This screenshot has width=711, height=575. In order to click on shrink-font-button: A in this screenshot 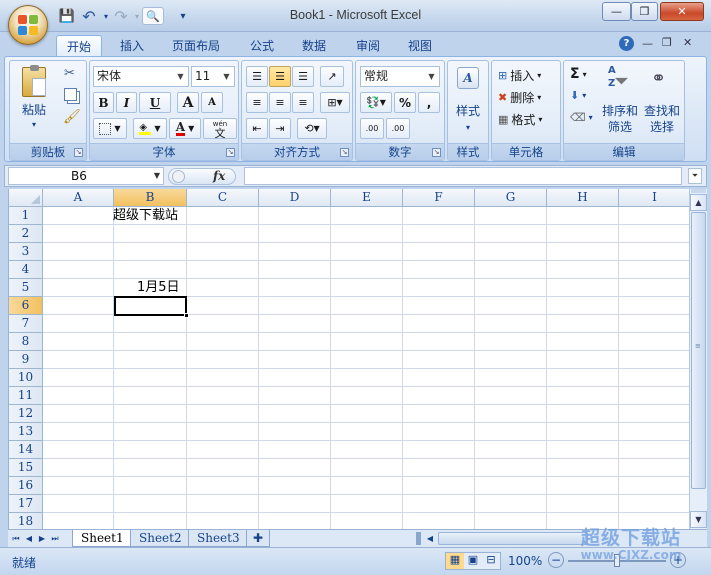, I will do `click(212, 102)`.